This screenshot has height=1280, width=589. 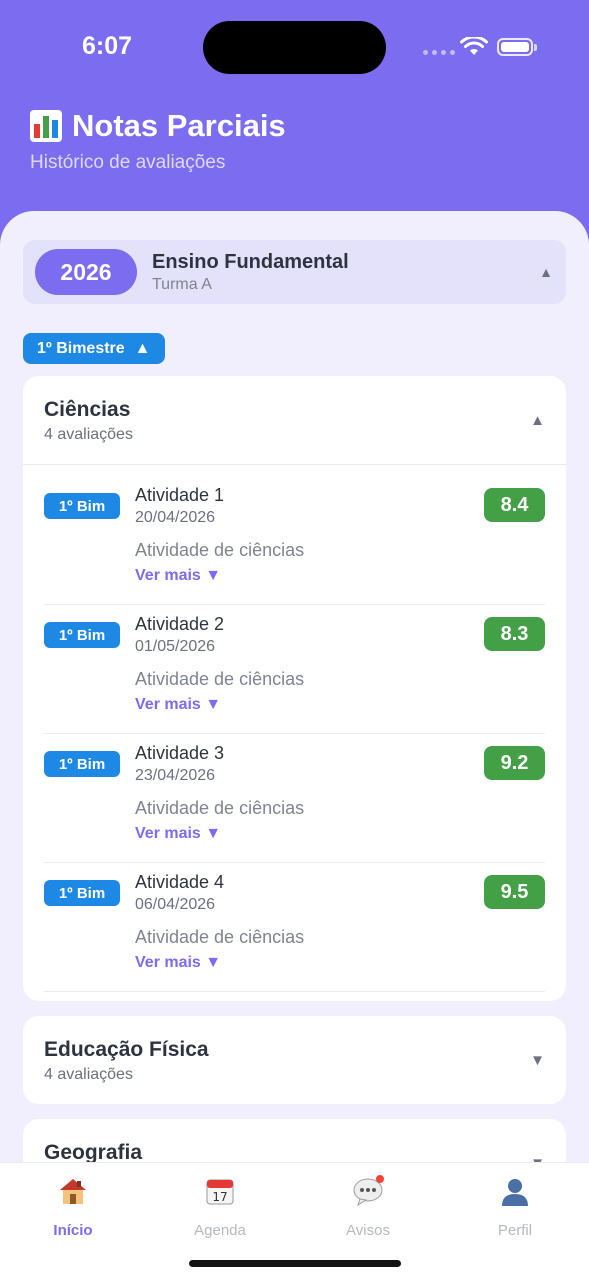 I want to click on activity-name: Atividade 3, so click(x=180, y=753).